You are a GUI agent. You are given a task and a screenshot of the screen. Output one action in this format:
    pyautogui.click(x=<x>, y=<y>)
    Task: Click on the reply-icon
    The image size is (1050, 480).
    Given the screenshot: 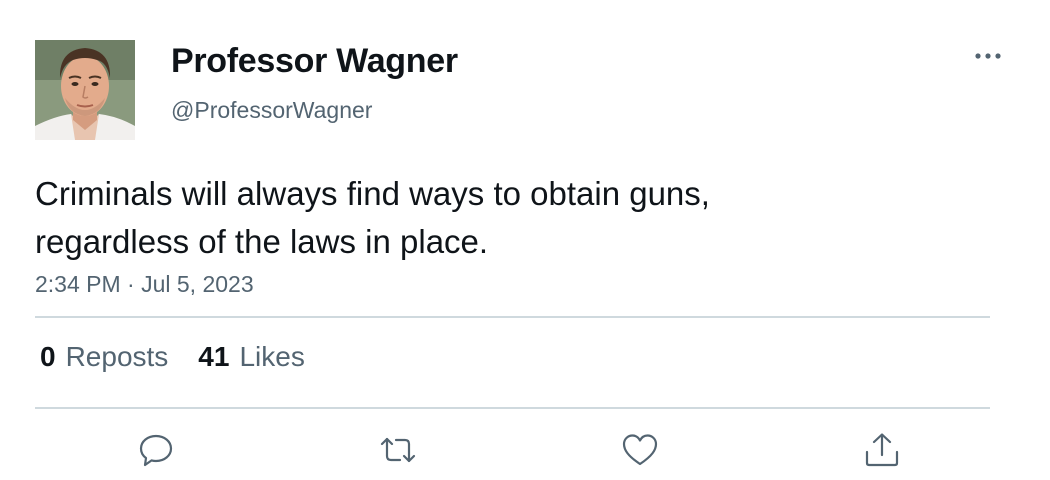 What is the action you would take?
    pyautogui.click(x=156, y=450)
    